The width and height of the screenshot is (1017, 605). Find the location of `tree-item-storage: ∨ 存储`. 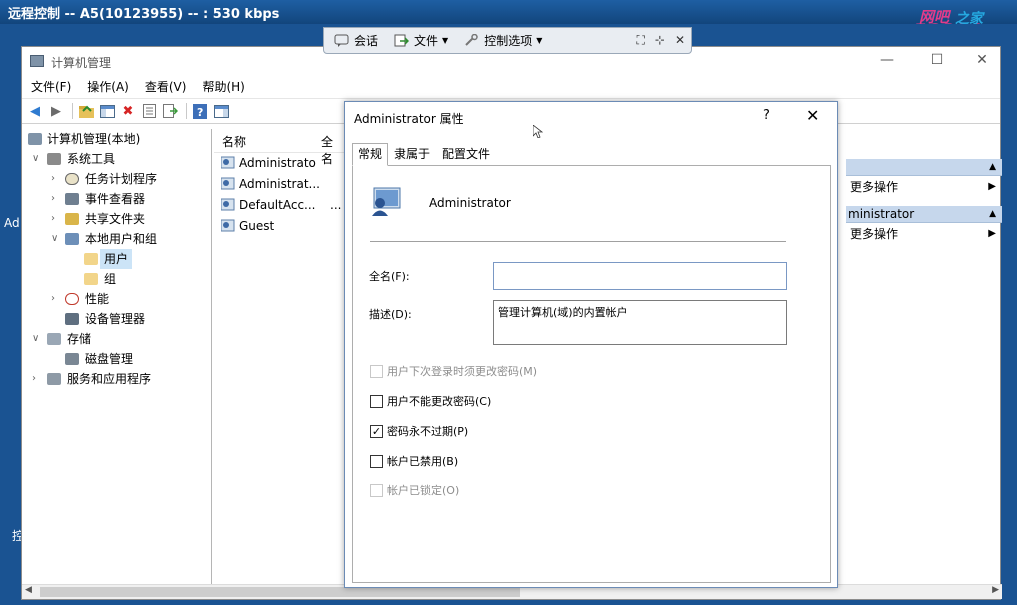

tree-item-storage: ∨ 存储 is located at coordinates (116, 339).